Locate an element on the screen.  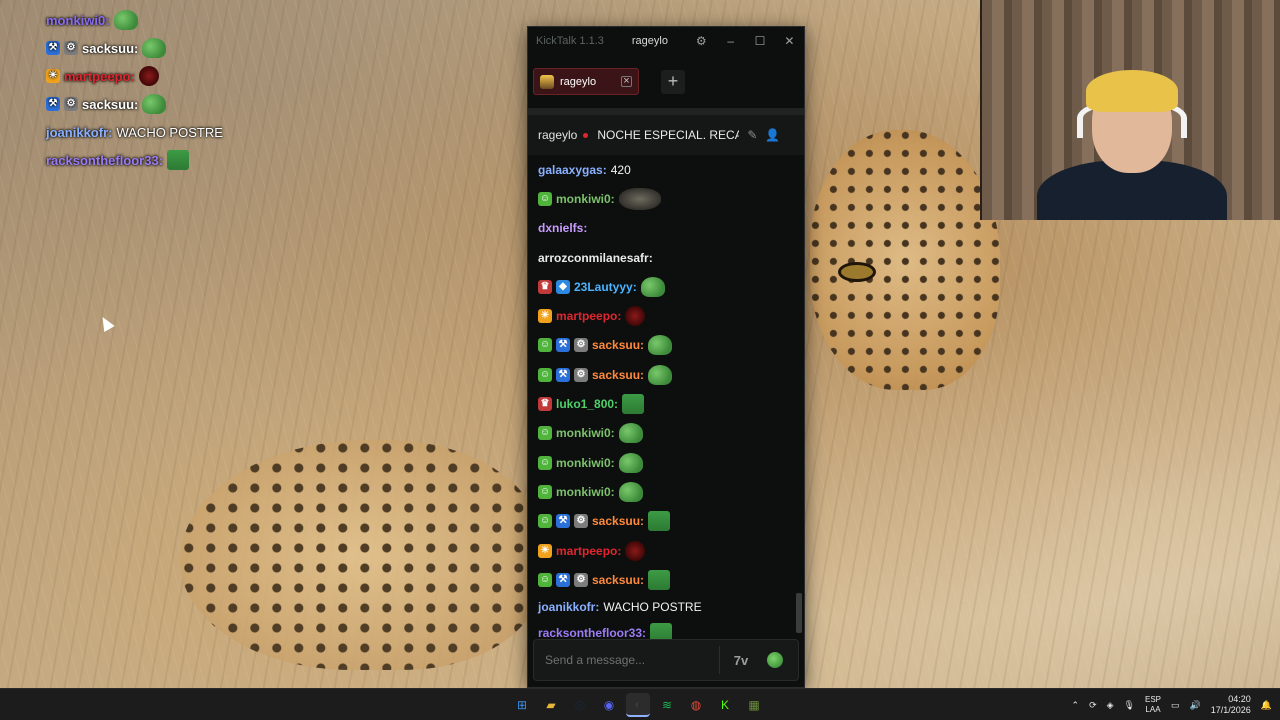
discord-icon: ◉ is located at coordinates (609, 705).